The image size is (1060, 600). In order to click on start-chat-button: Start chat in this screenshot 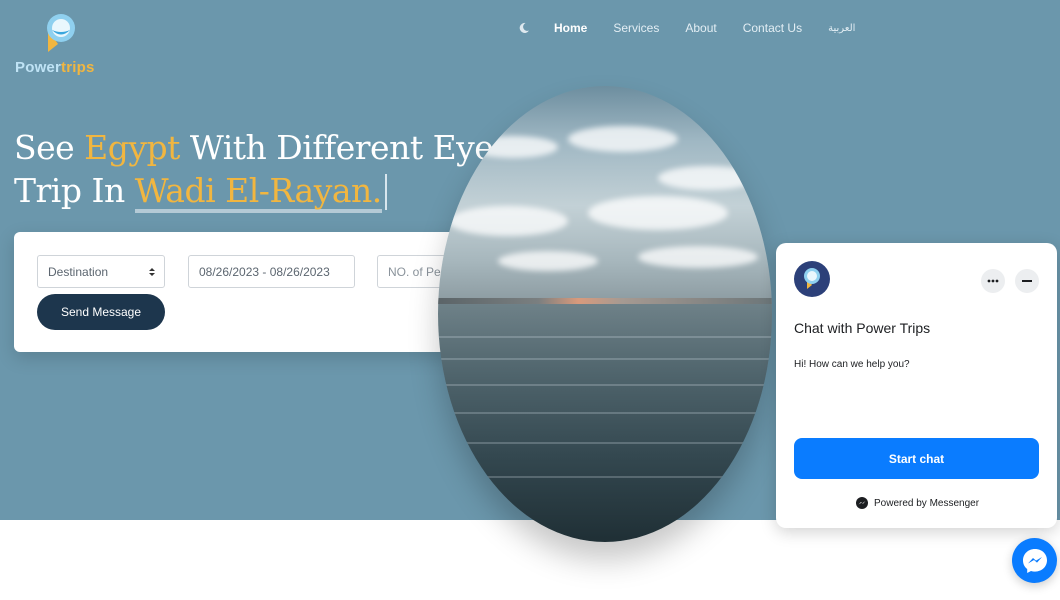, I will do `click(916, 458)`.